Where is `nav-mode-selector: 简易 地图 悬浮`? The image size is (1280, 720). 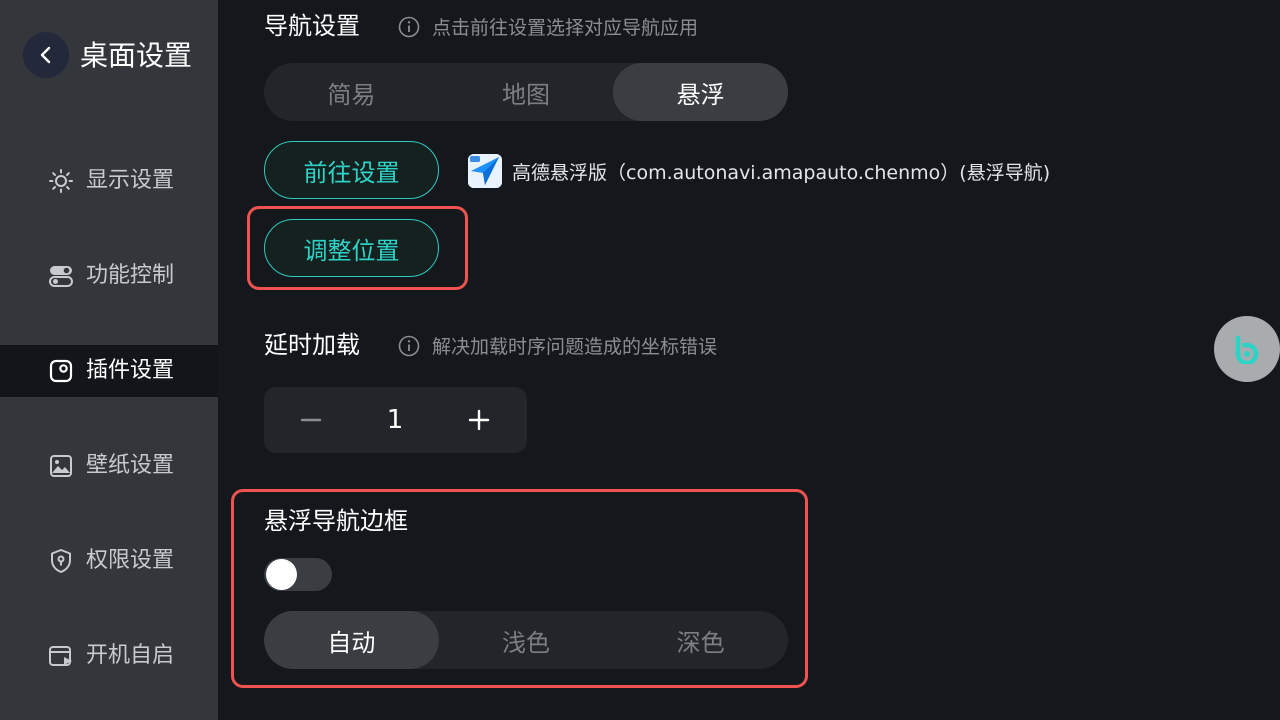 nav-mode-selector: 简易 地图 悬浮 is located at coordinates (526, 92).